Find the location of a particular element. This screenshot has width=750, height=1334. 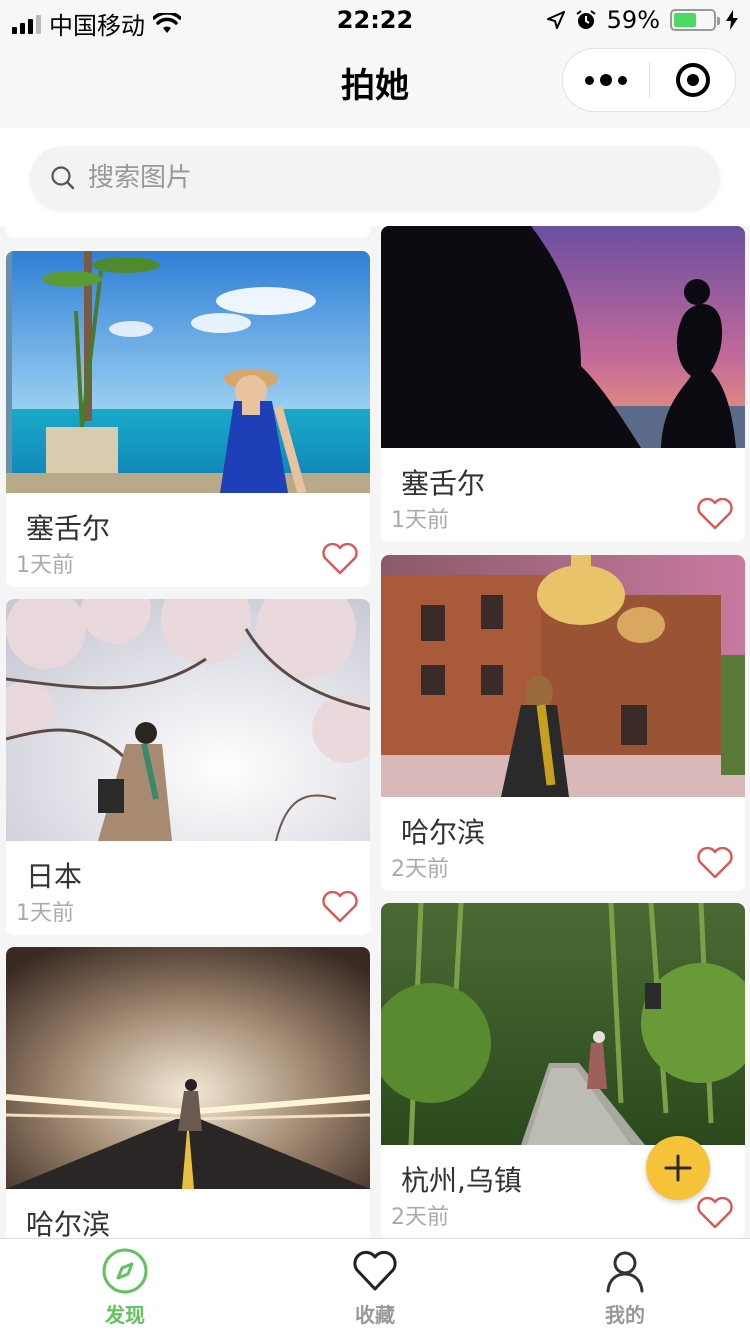

compass-icon is located at coordinates (125, 1271).